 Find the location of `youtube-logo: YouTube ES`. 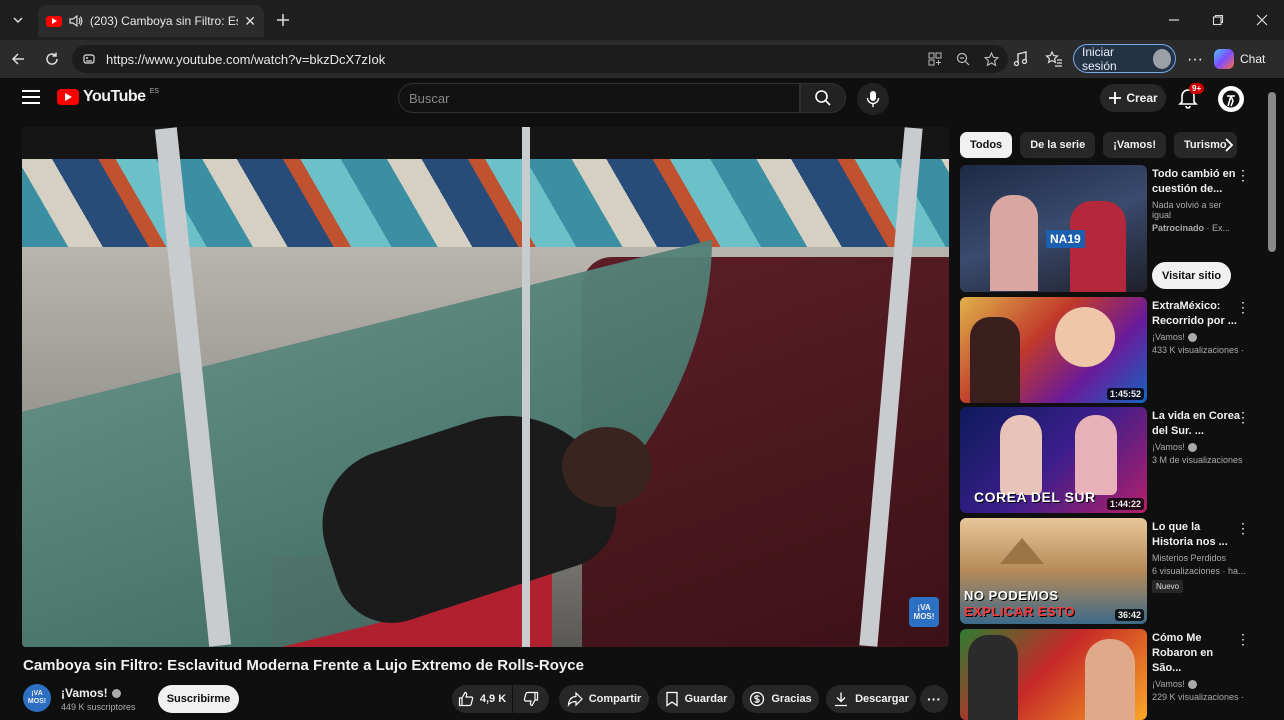

youtube-logo: YouTube ES is located at coordinates (108, 97).